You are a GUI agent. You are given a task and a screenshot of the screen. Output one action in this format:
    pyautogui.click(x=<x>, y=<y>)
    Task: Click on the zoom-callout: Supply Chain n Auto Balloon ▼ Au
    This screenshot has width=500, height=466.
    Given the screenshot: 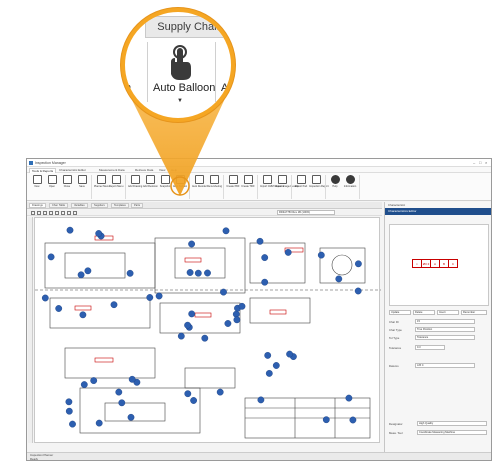 What is the action you would take?
    pyautogui.click(x=178, y=65)
    